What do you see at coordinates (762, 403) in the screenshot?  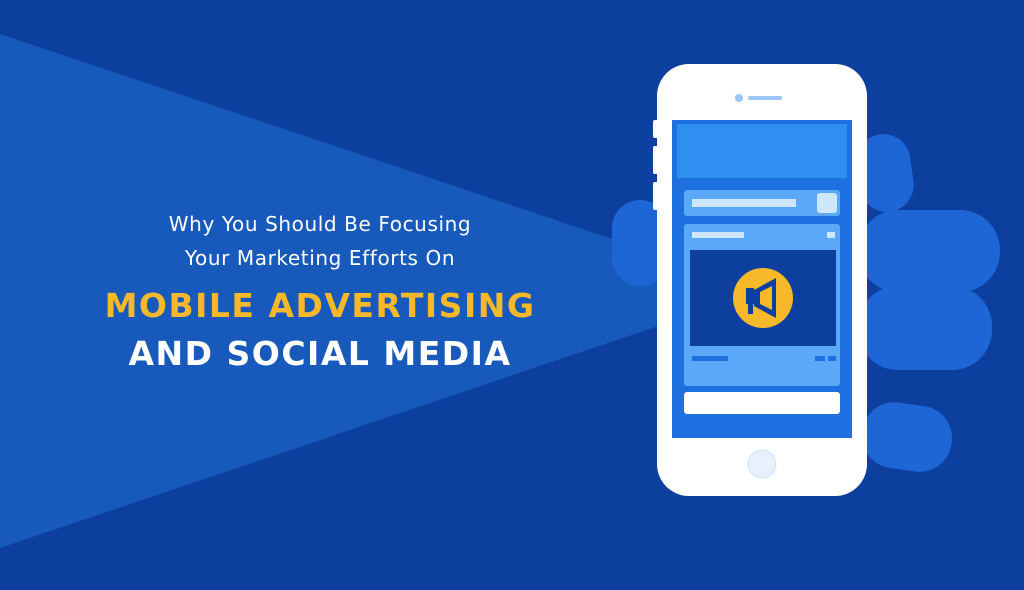 I see `comment-field` at bounding box center [762, 403].